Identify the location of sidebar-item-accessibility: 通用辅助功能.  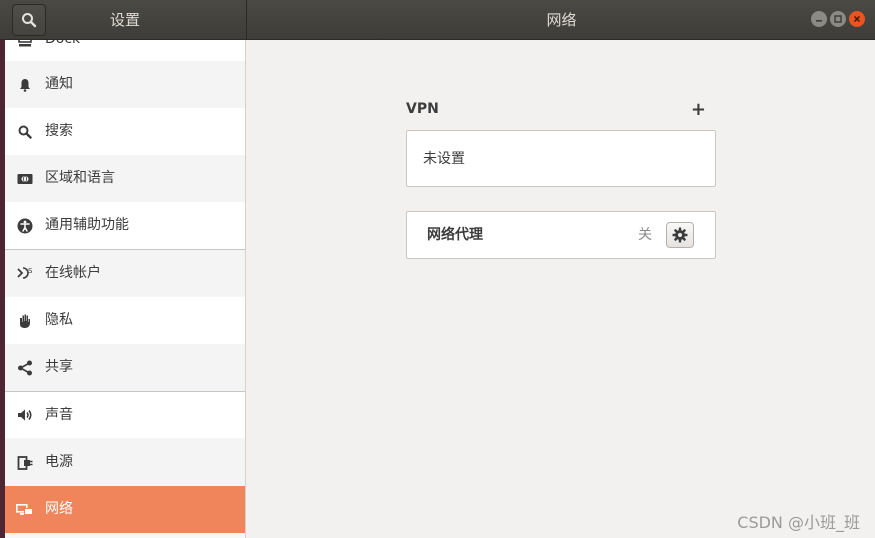
(125, 225).